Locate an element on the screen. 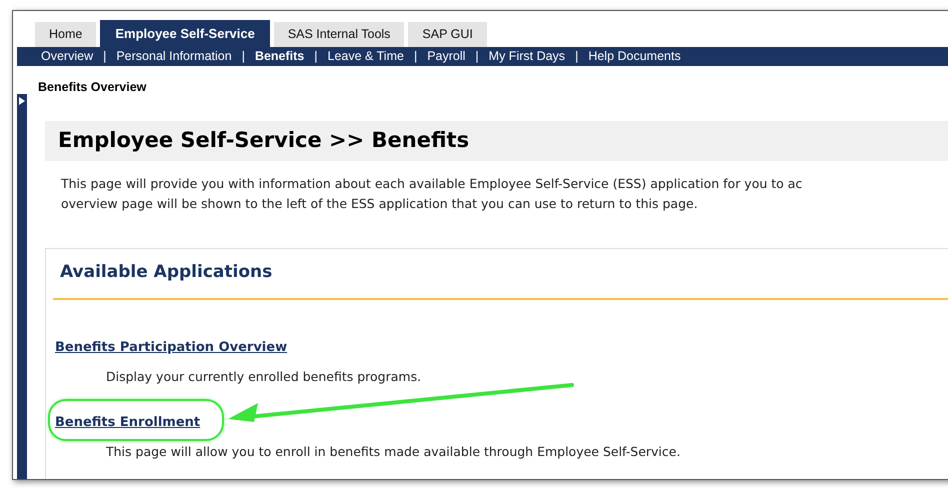 The height and width of the screenshot is (503, 948). tab: SAP GUI is located at coordinates (447, 34).